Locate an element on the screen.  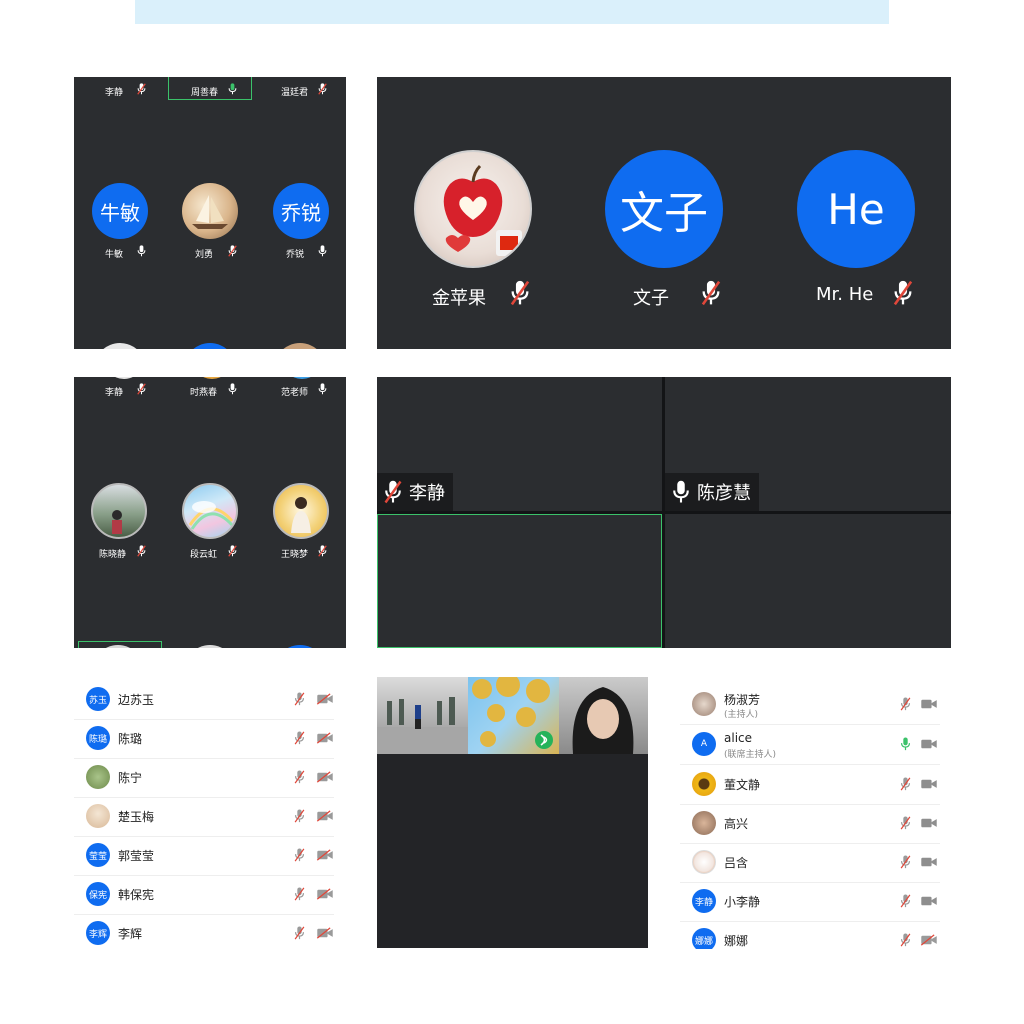
name-tag: 李静 is located at coordinates (415, 492).